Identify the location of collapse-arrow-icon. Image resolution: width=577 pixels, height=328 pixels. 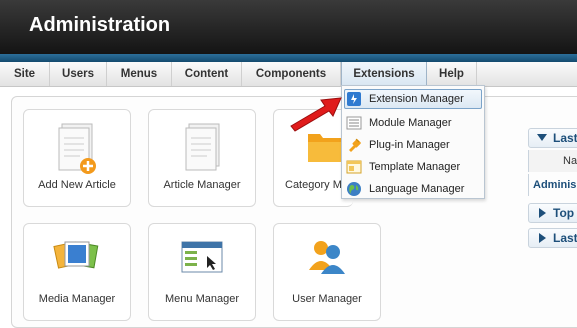
(542, 137).